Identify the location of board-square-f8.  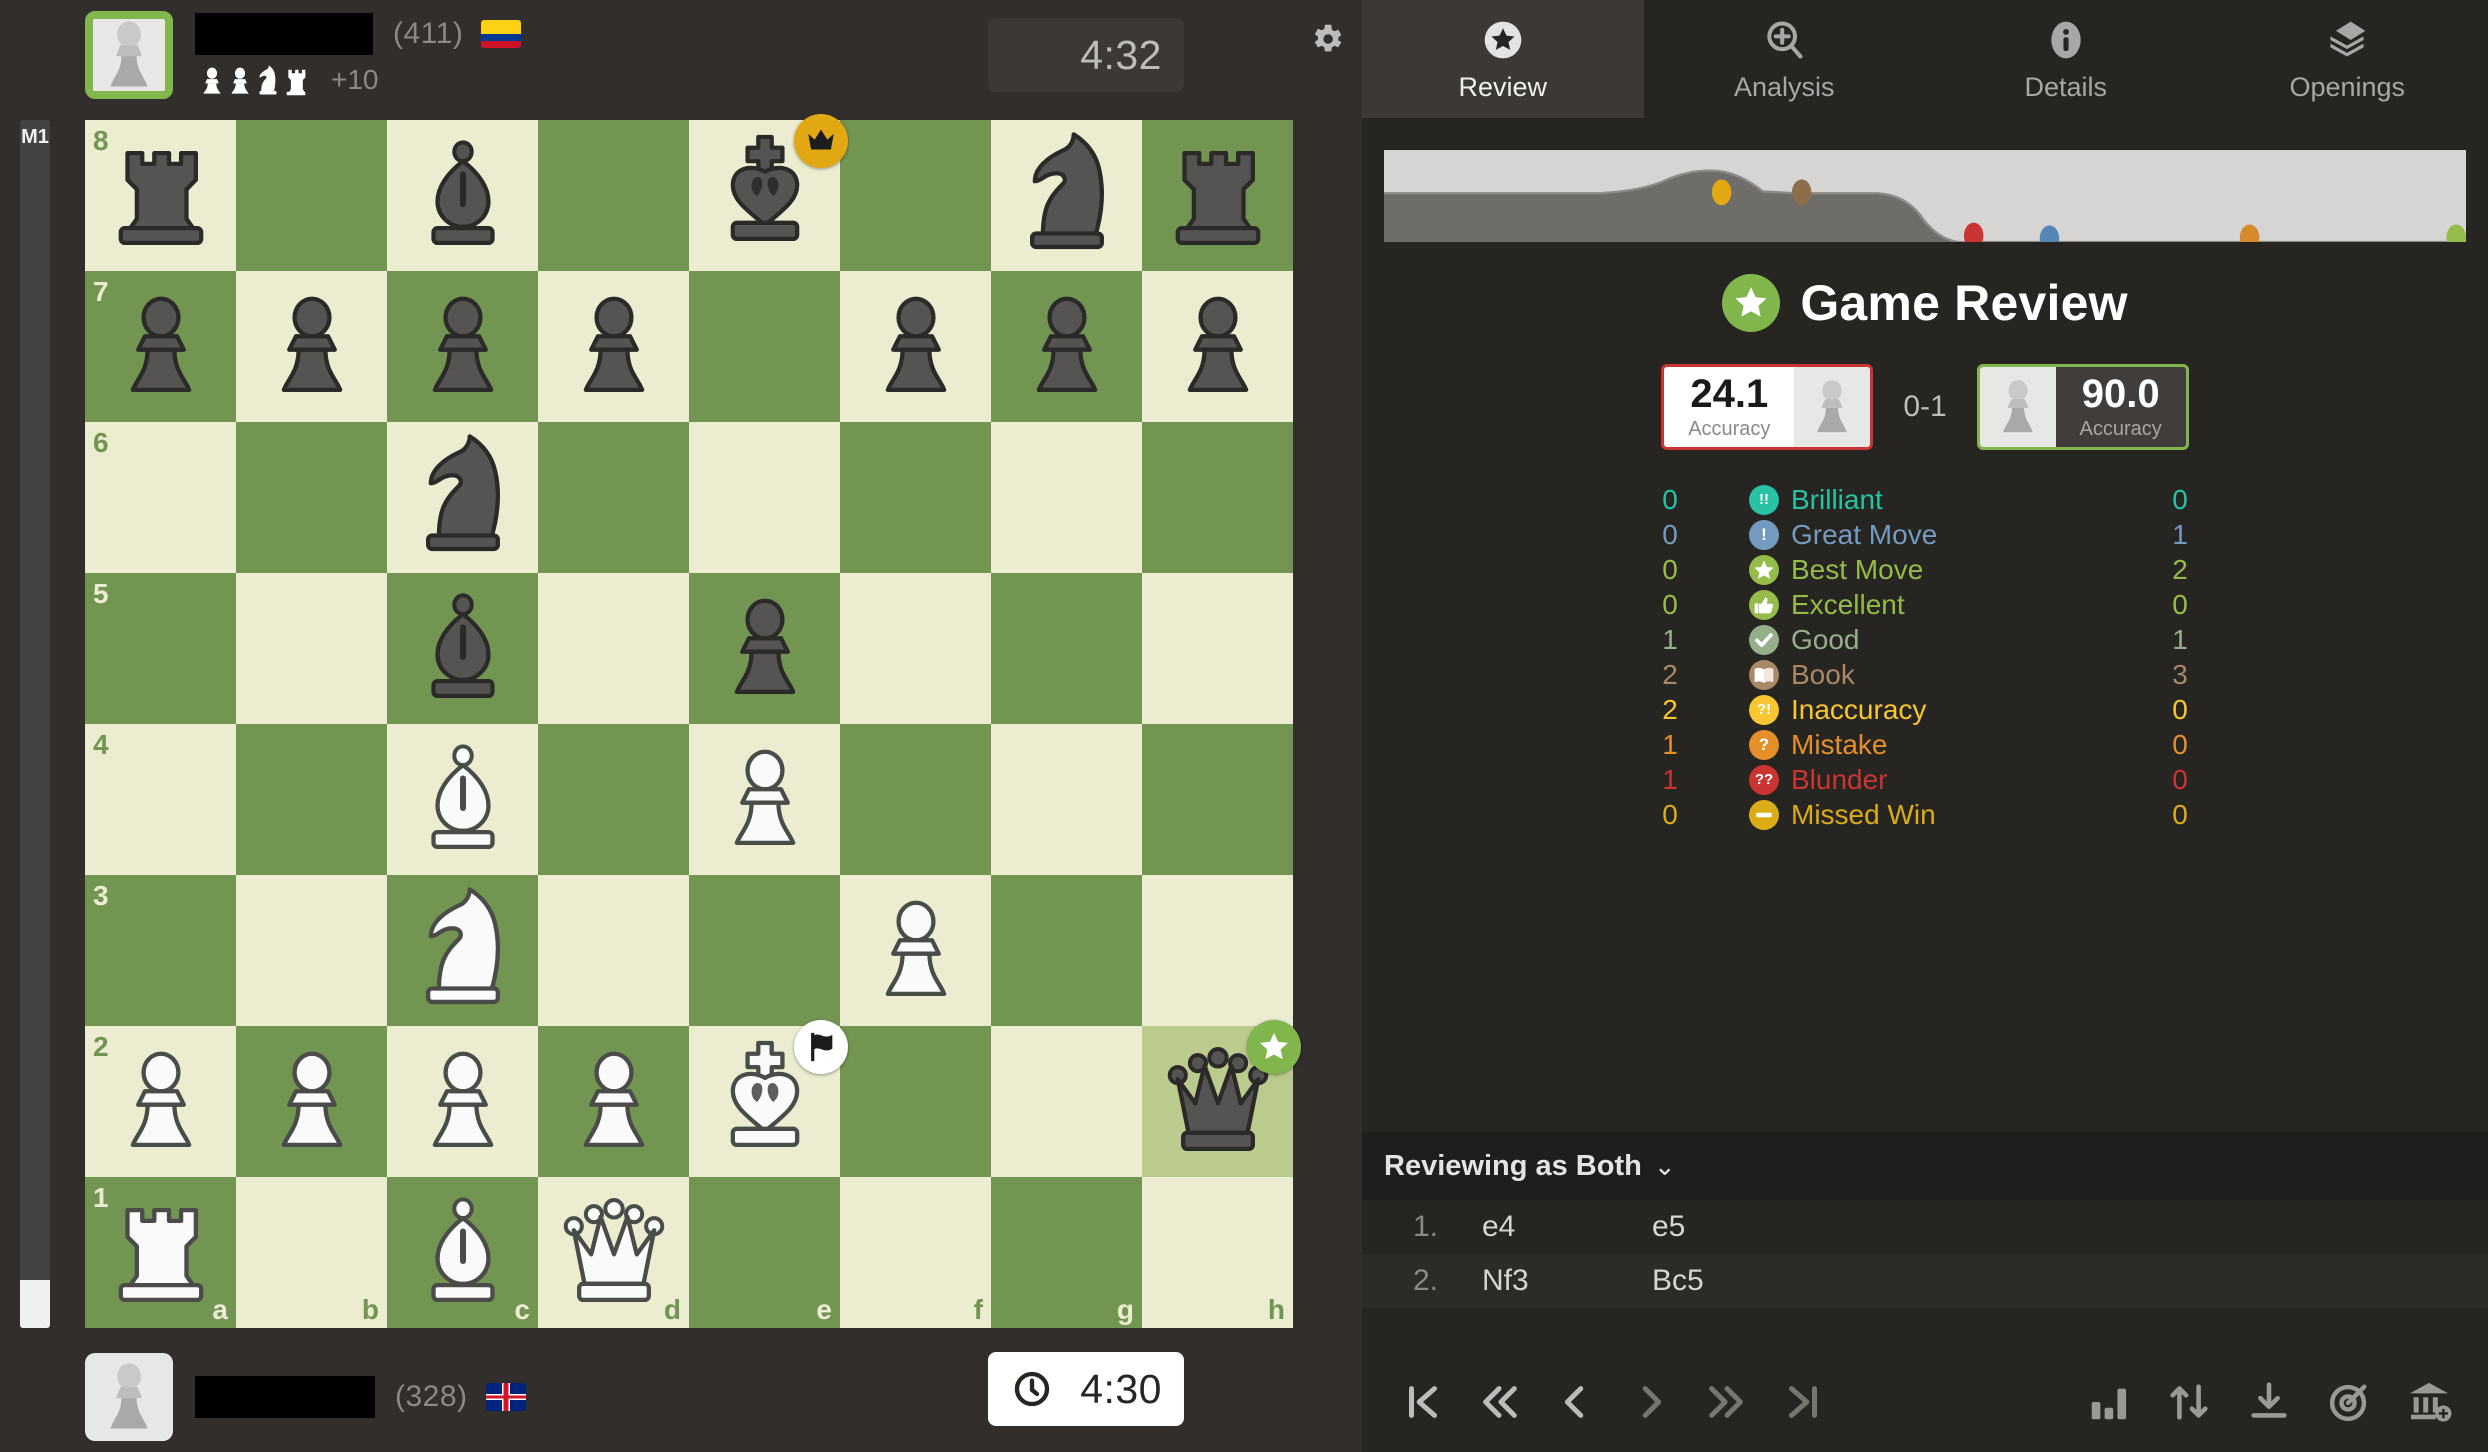
(915, 195).